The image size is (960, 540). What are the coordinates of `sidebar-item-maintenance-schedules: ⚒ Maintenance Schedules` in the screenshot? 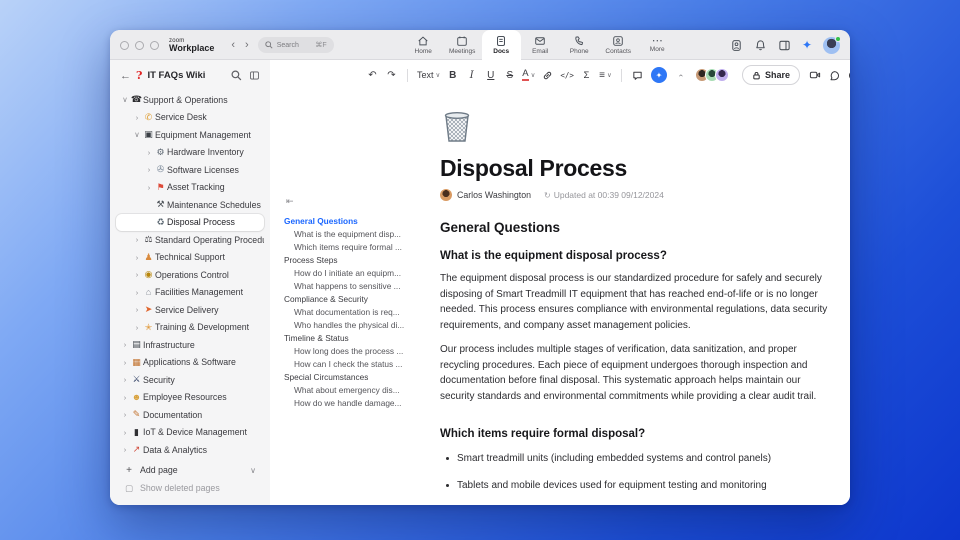 It's located at (190, 205).